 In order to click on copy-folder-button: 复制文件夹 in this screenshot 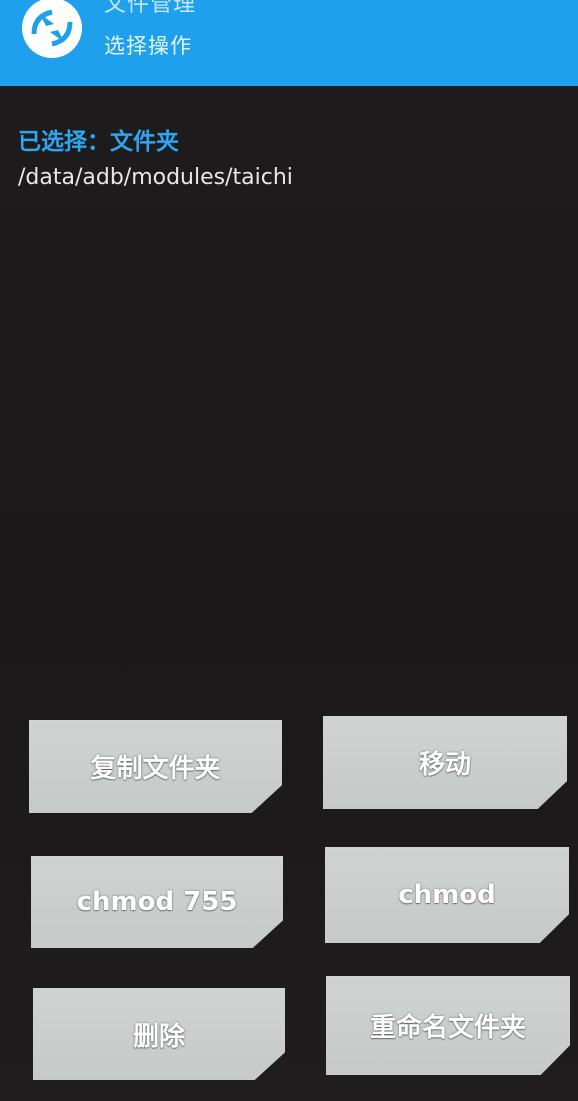, I will do `click(155, 766)`.